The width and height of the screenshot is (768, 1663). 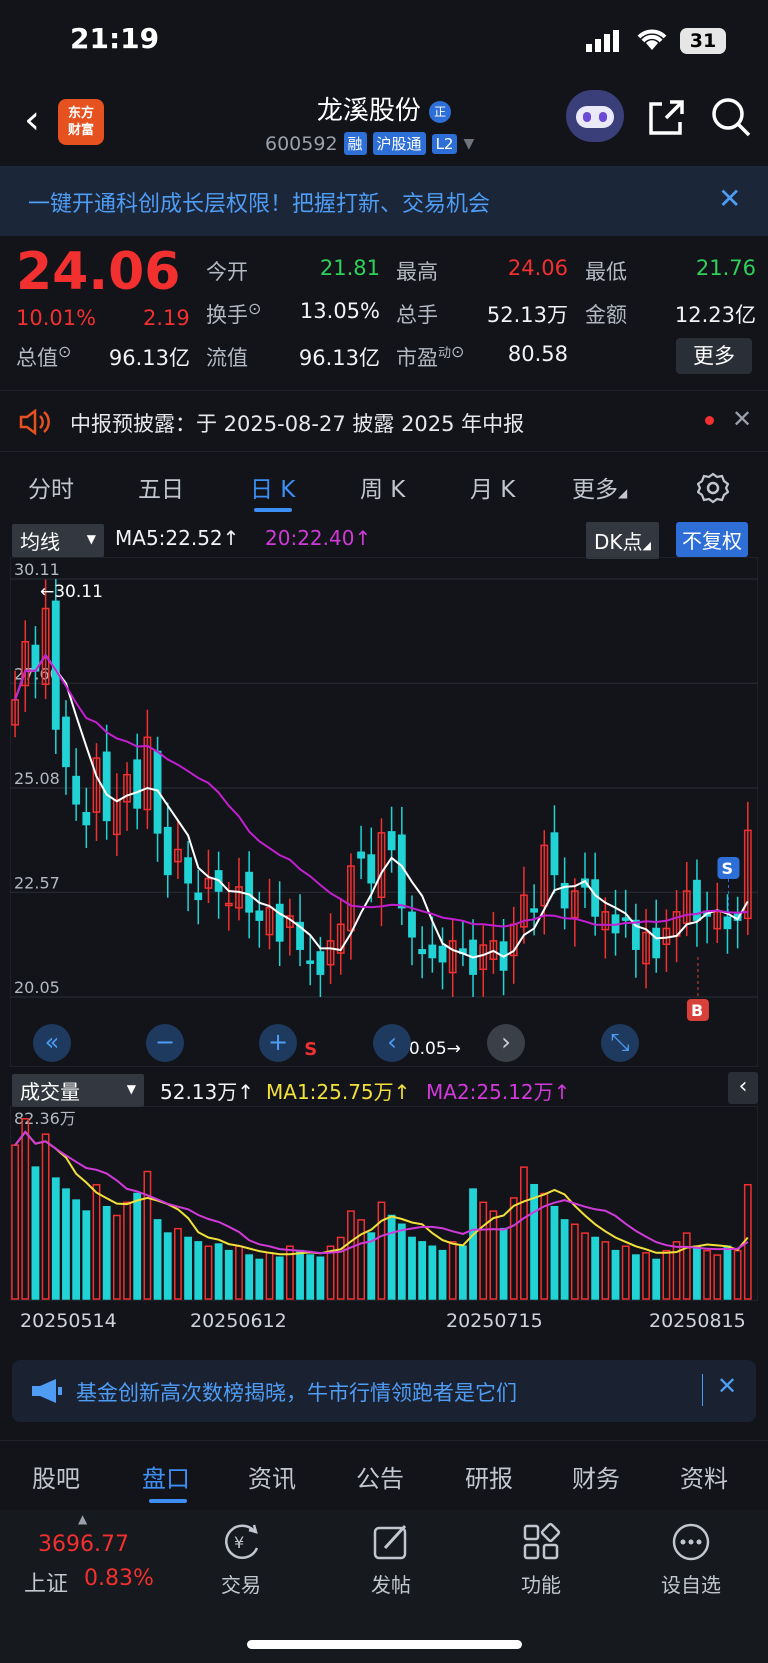 I want to click on detail-tabs: 股吧 盘口 资讯 公告 研报 财务 资料, so click(x=384, y=1475).